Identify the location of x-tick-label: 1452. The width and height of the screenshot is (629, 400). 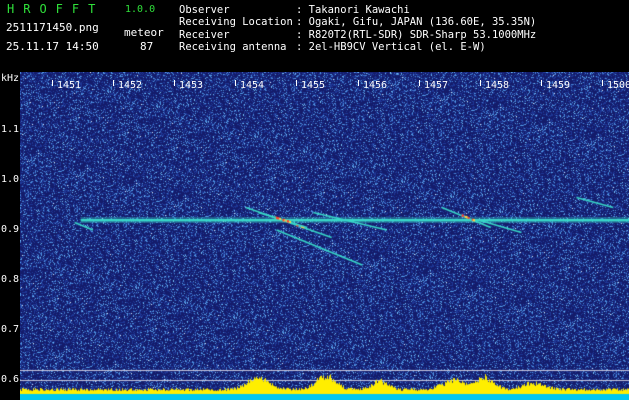
(130, 85).